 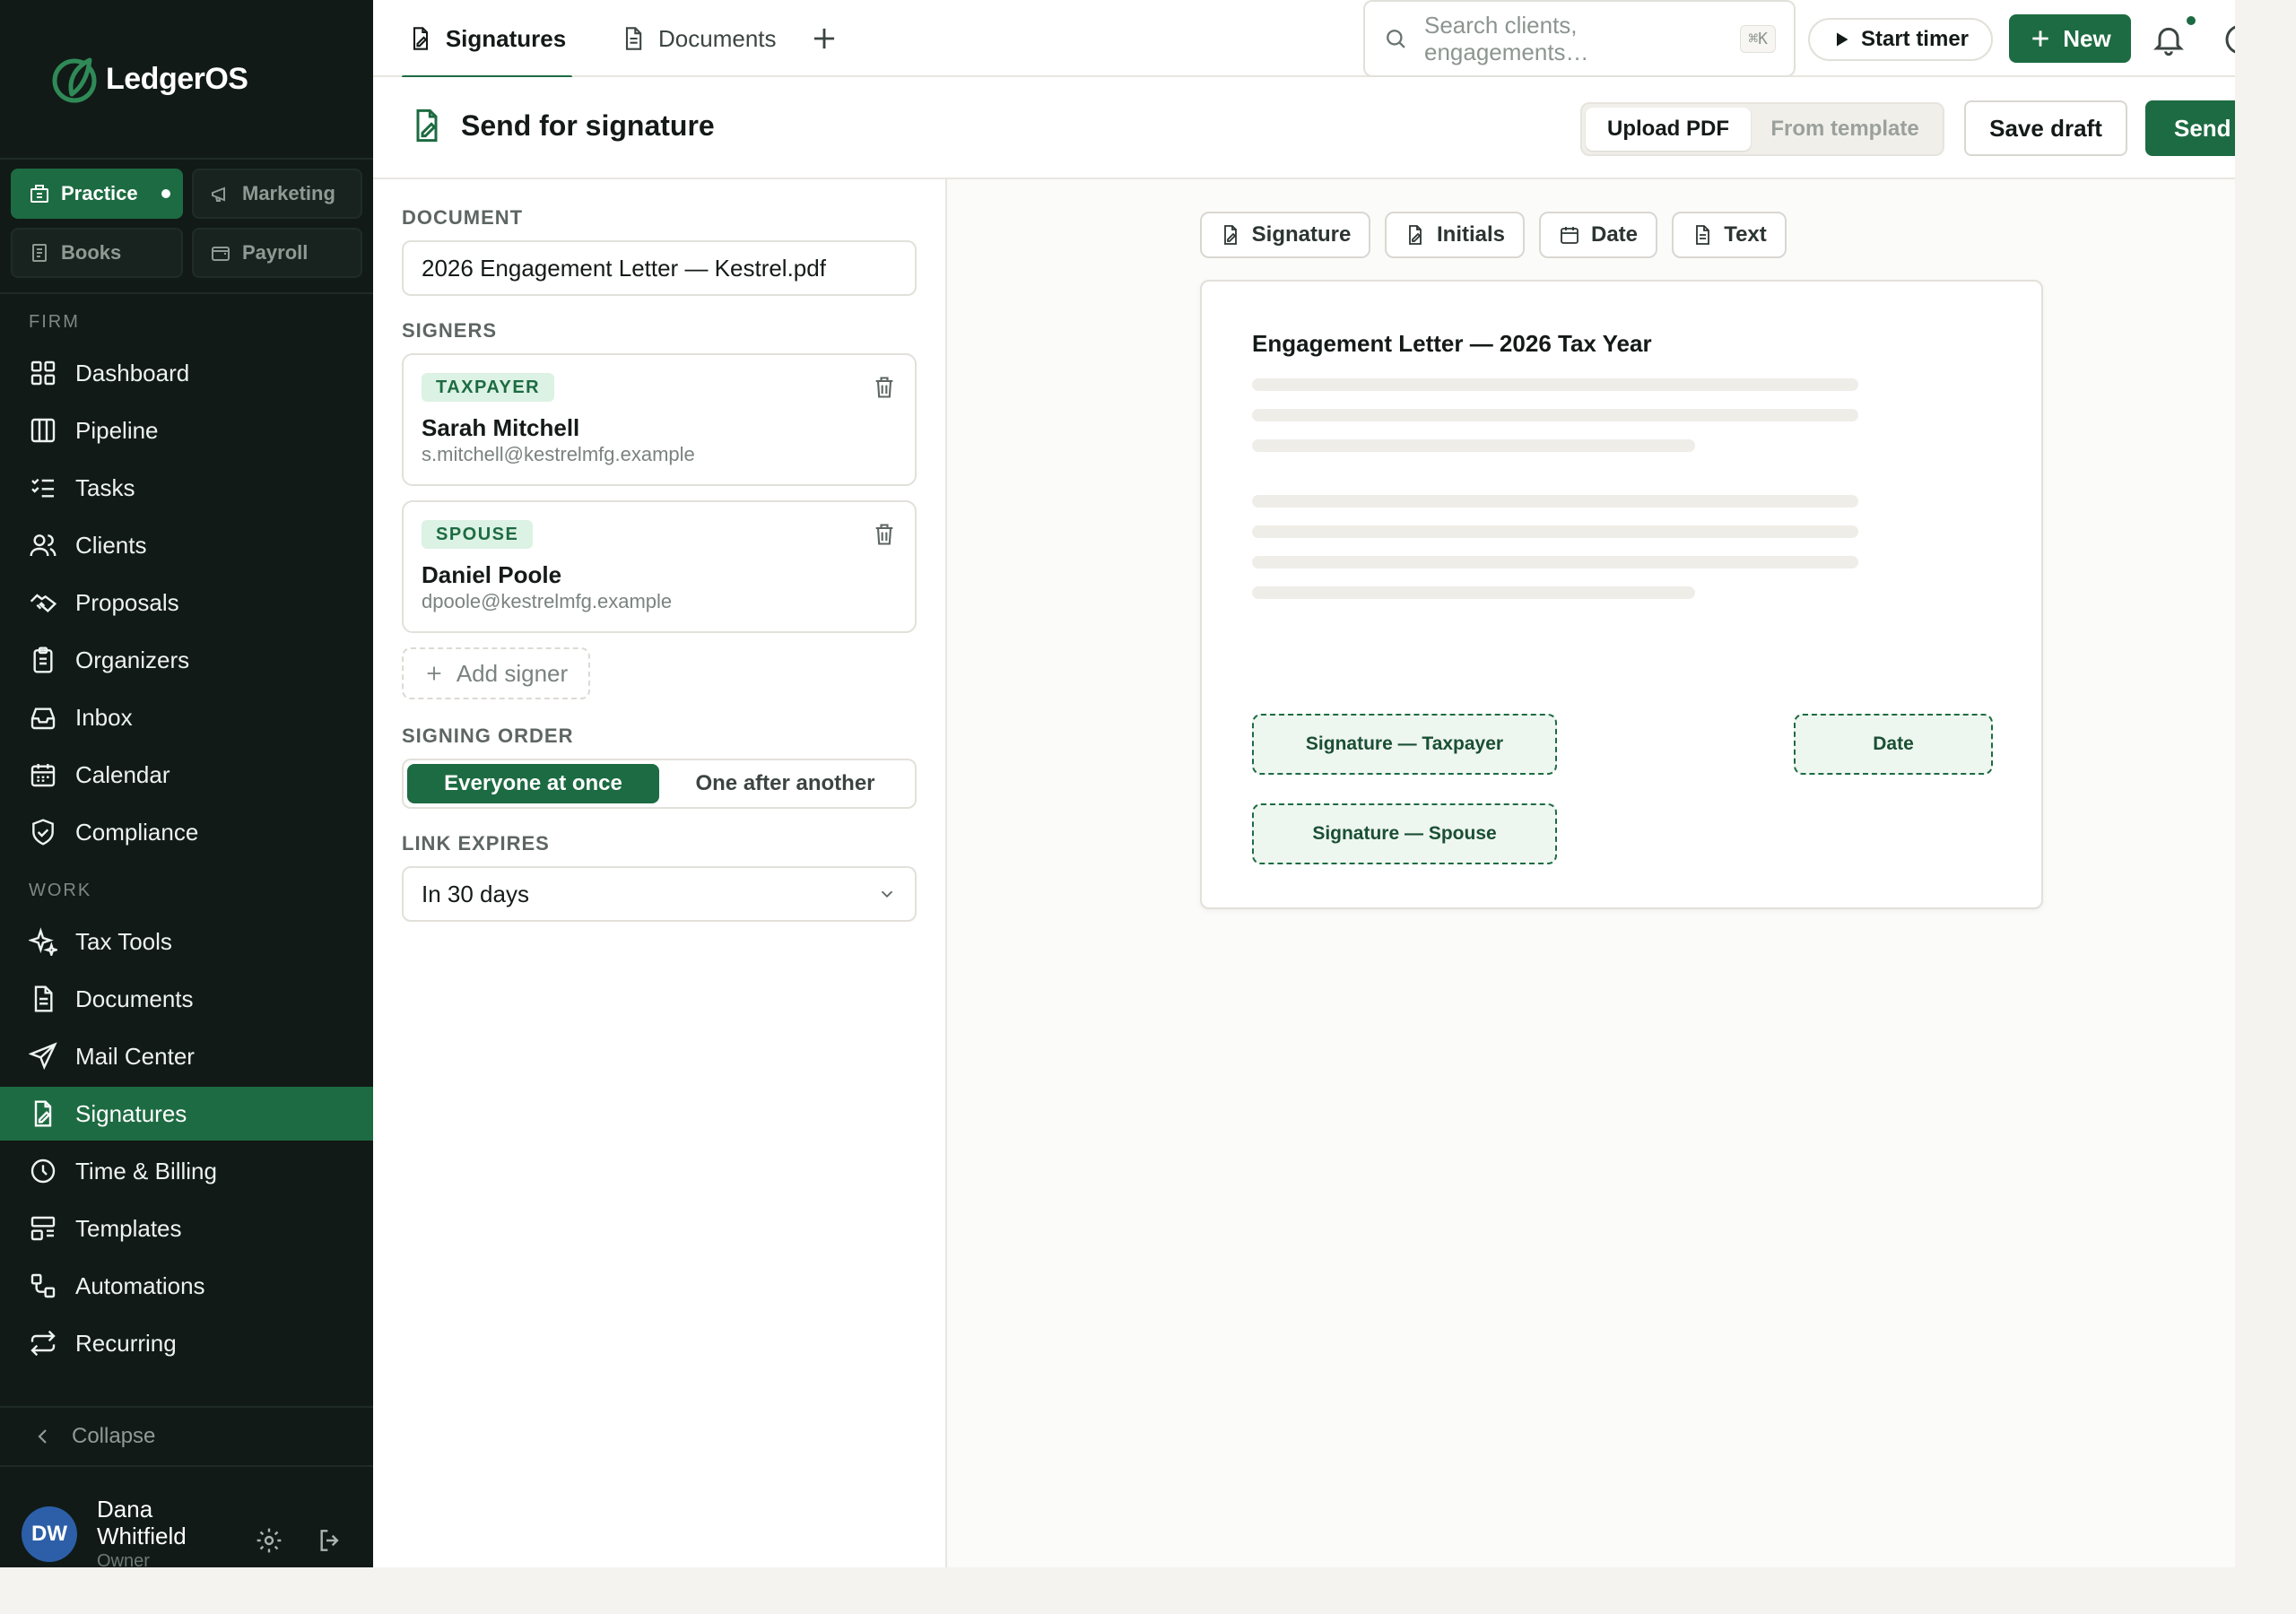 What do you see at coordinates (177, 78) in the screenshot?
I see `brand-name: LedgerOS` at bounding box center [177, 78].